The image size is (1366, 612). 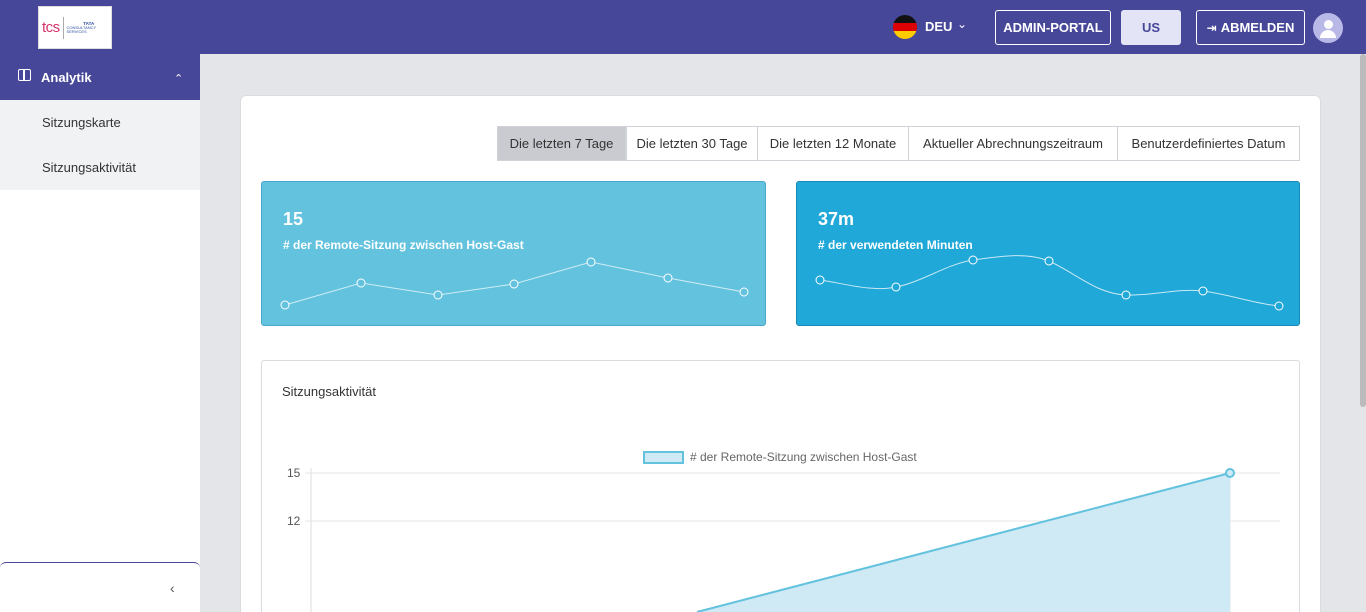 What do you see at coordinates (1363, 230) in the screenshot?
I see `page-scrollbar` at bounding box center [1363, 230].